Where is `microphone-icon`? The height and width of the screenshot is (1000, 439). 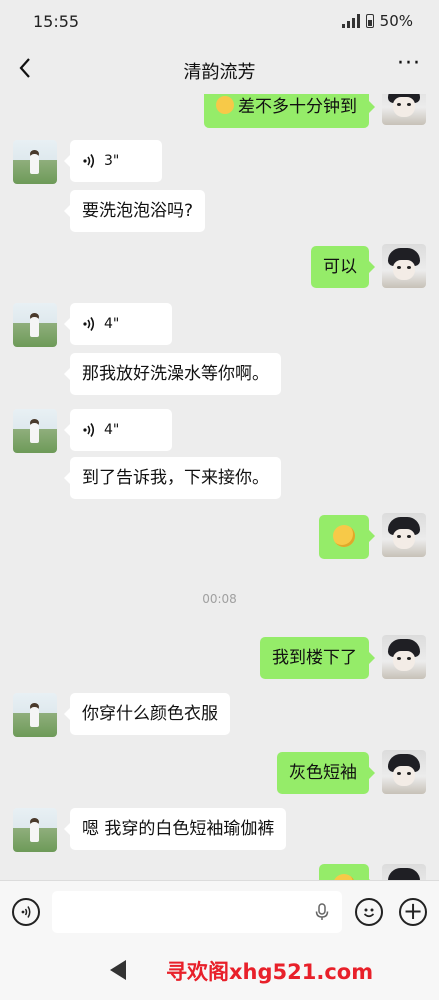
microphone-icon is located at coordinates (322, 912).